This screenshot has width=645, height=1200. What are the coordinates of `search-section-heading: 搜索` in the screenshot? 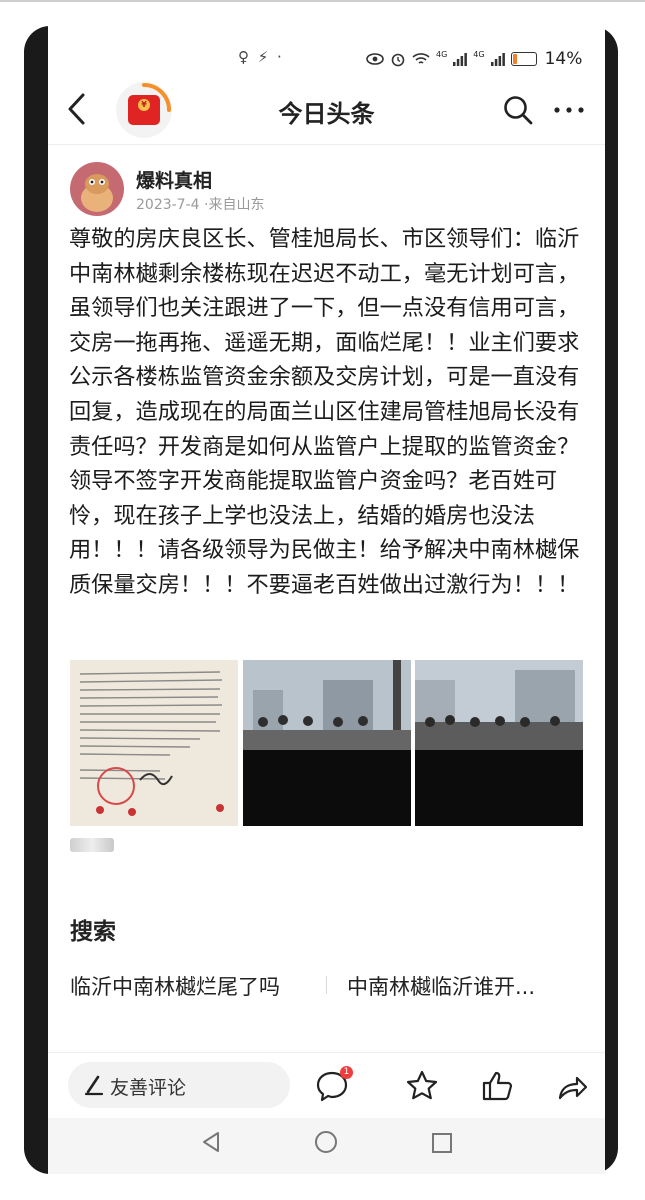 It's located at (93, 932).